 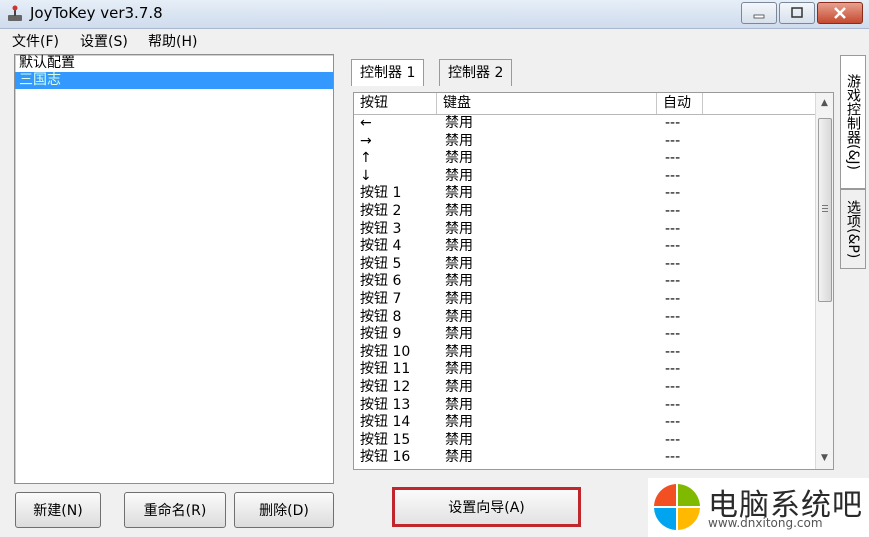 What do you see at coordinates (385, 386) in the screenshot?
I see `cell-button: 按钮 12` at bounding box center [385, 386].